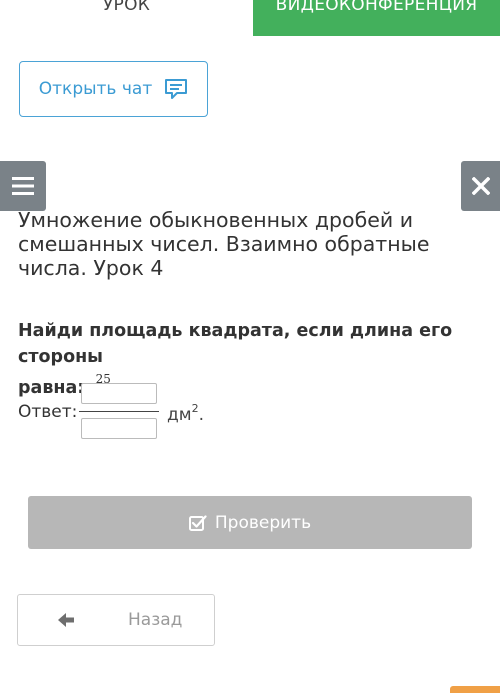  I want to click on back-button-label: Назад, so click(155, 620).